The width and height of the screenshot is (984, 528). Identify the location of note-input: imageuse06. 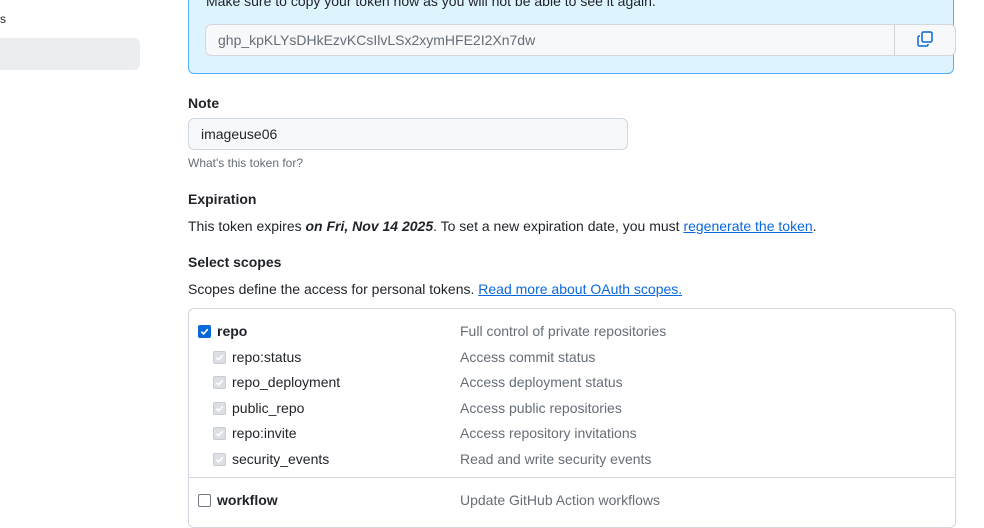
(408, 134).